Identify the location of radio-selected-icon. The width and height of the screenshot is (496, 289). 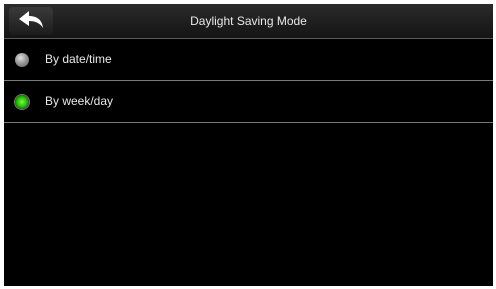
(22, 102).